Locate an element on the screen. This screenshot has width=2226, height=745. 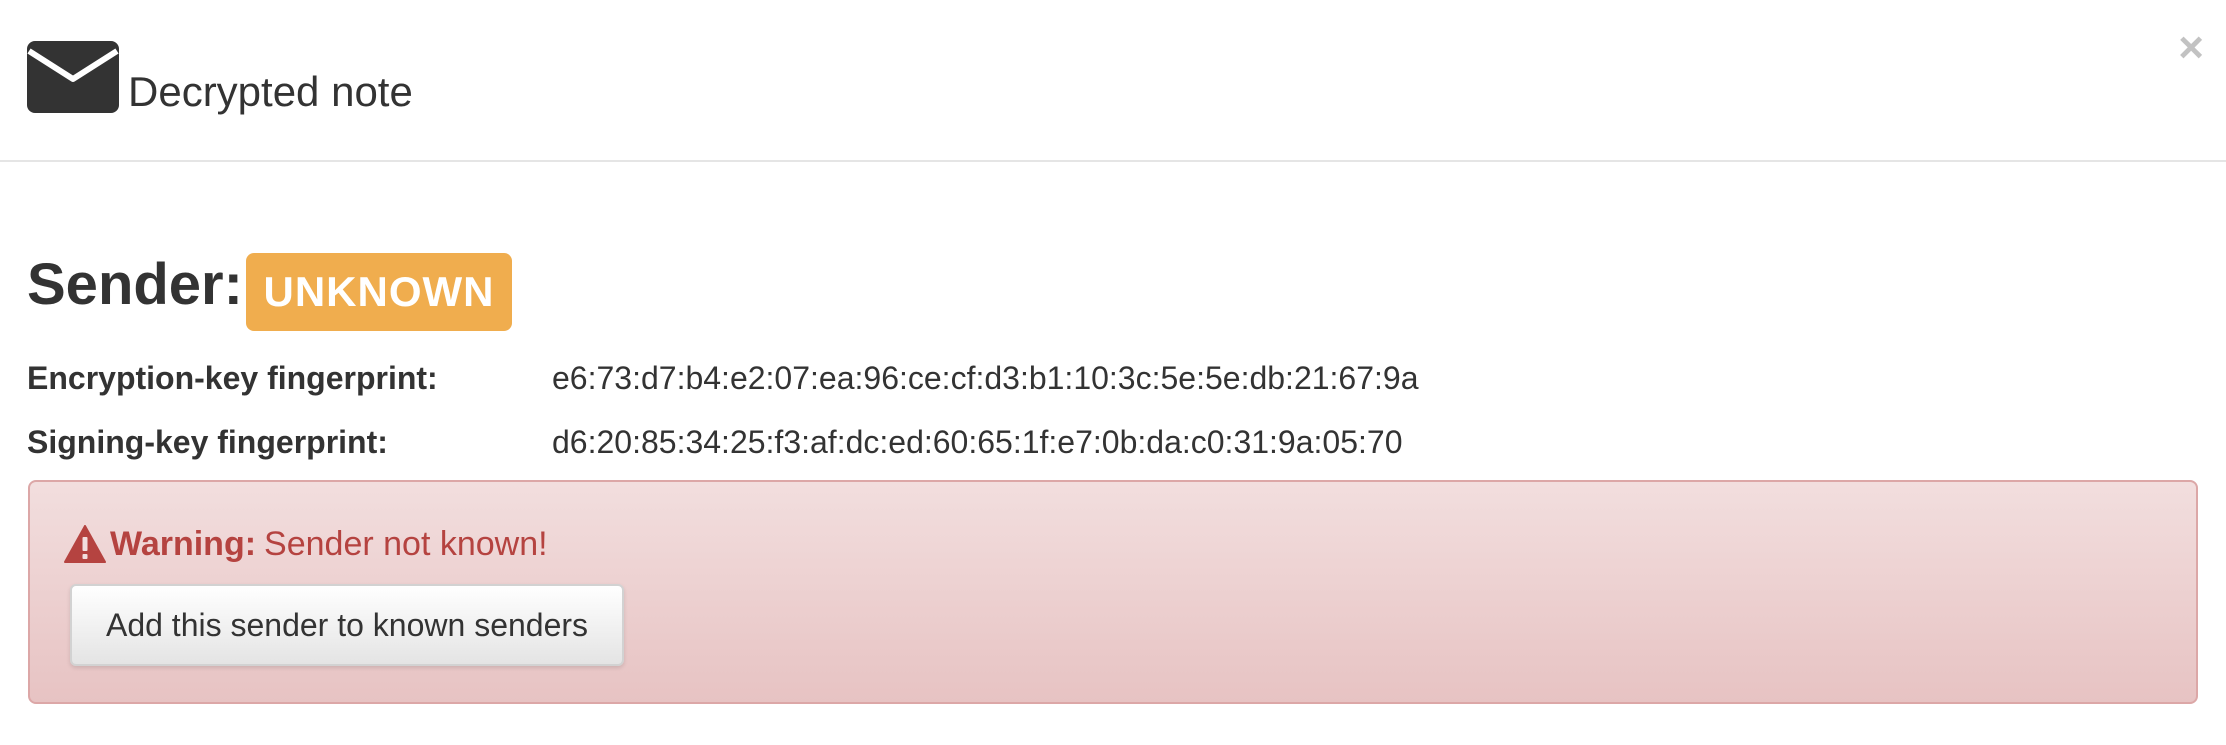
encryption-fingerprint-label: Encryption-key fingerprint: is located at coordinates (232, 378).